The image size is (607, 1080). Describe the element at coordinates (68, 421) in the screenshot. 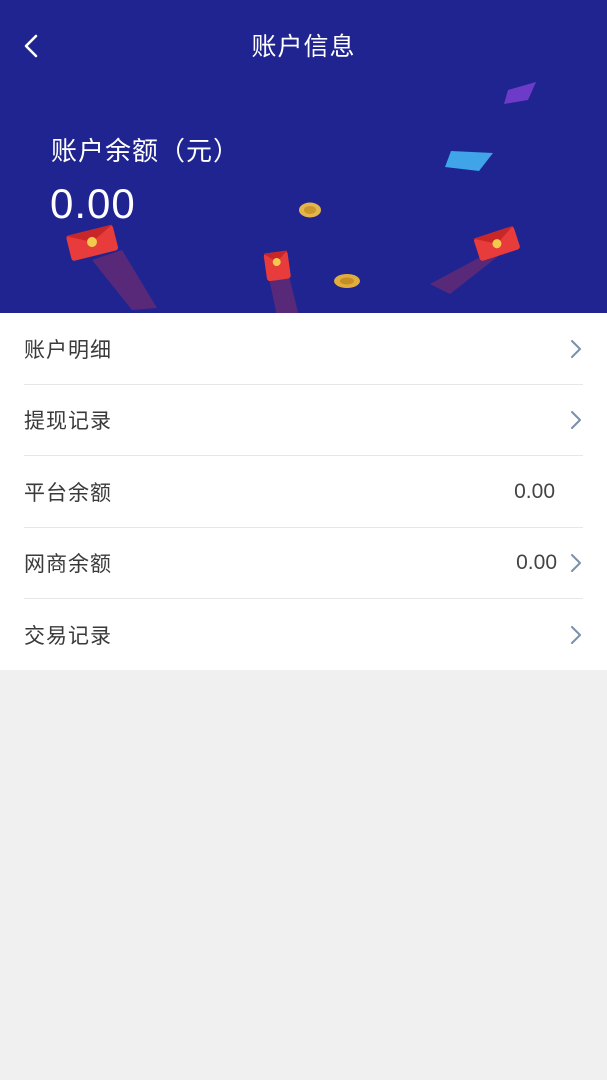

I see `menu-item-label: 提现记录` at that location.